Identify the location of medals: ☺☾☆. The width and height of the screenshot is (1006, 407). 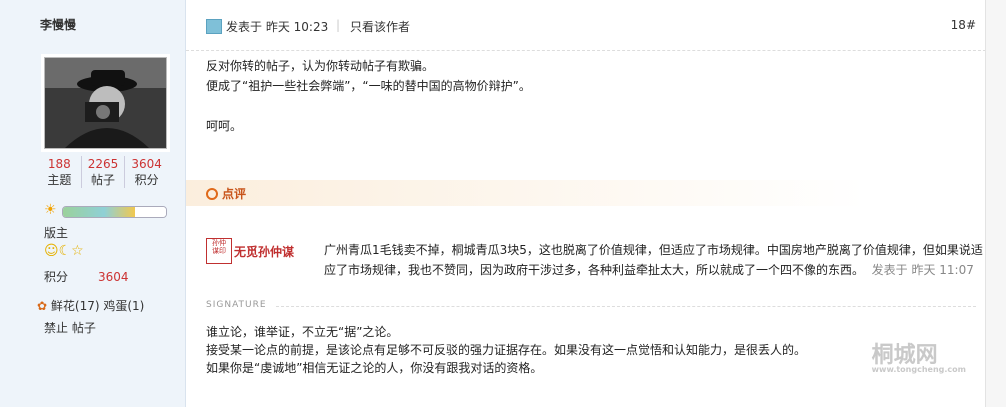
(64, 251).